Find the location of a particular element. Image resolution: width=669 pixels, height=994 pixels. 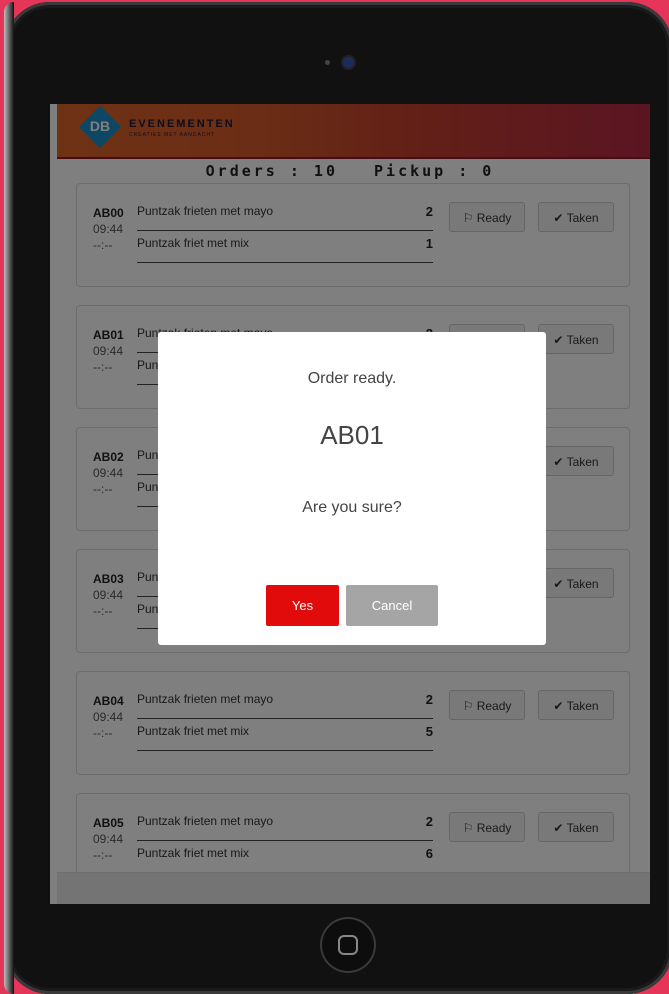

dialog-question: Are you sure? is located at coordinates (352, 507).